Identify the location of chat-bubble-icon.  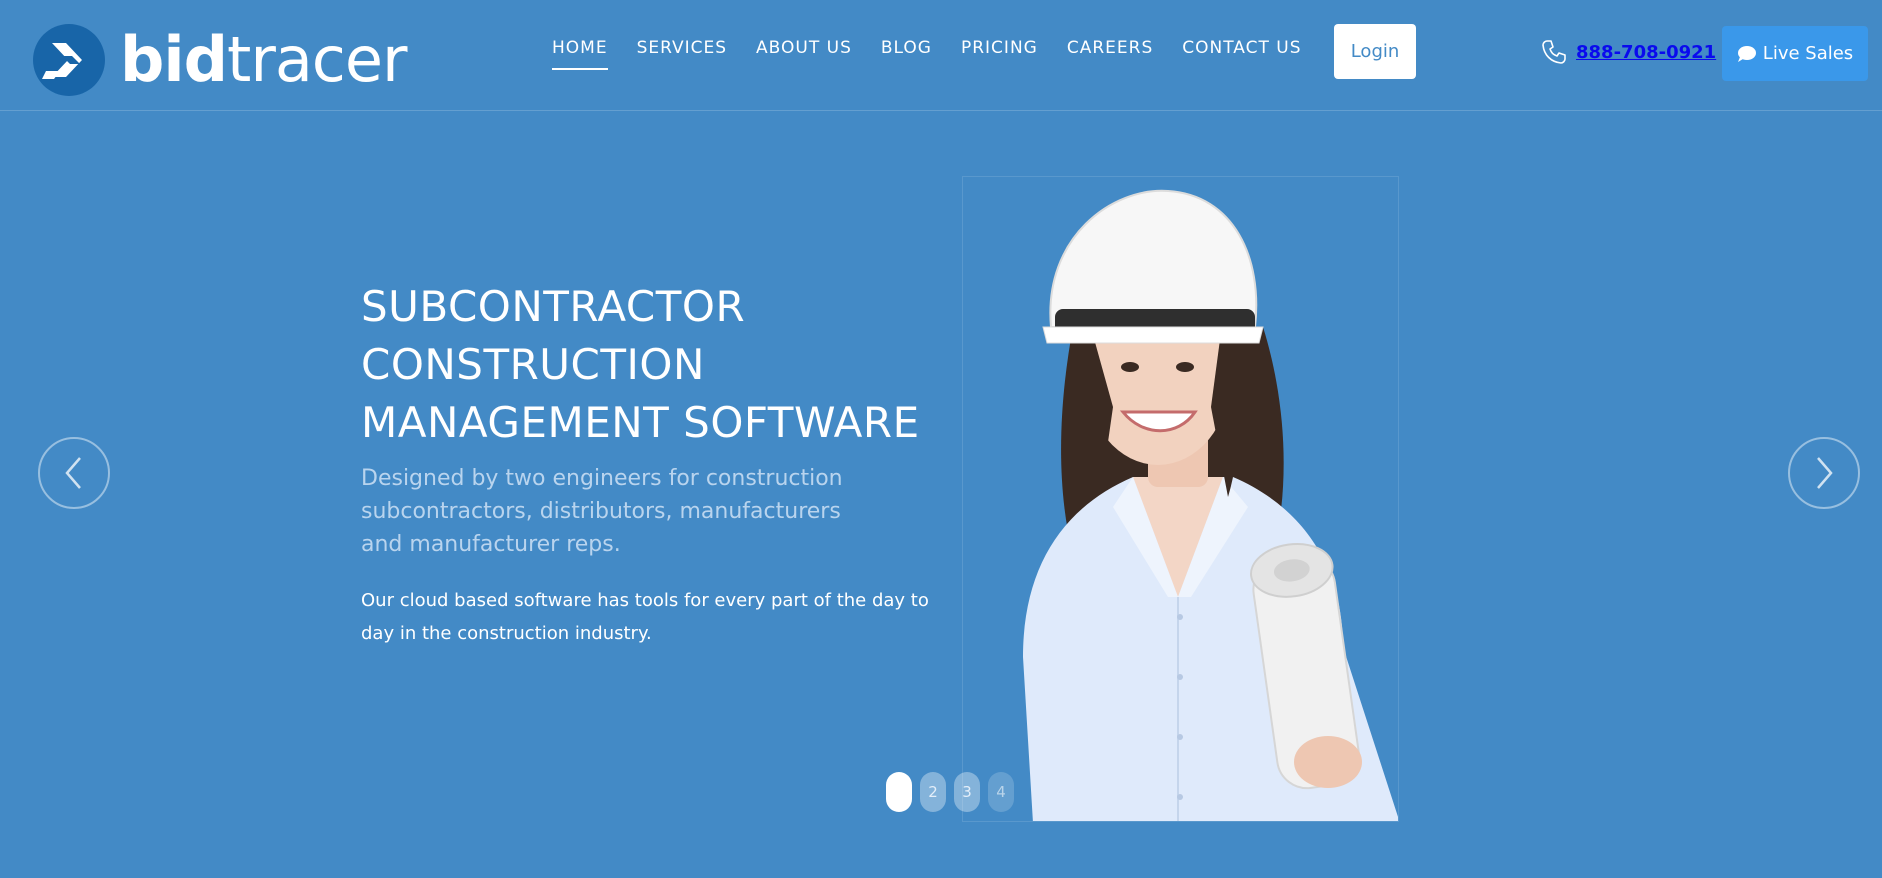
(1746, 53).